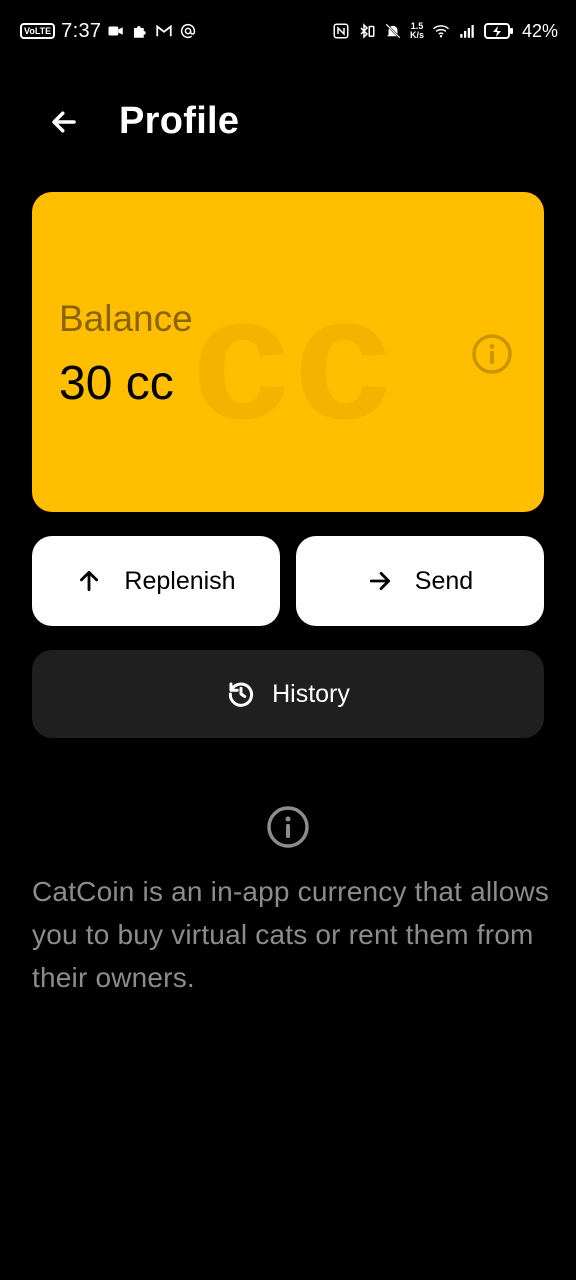  What do you see at coordinates (288, 31) in the screenshot?
I see `status-bar: VoLTE 7:37 1.5 K/s 42%` at bounding box center [288, 31].